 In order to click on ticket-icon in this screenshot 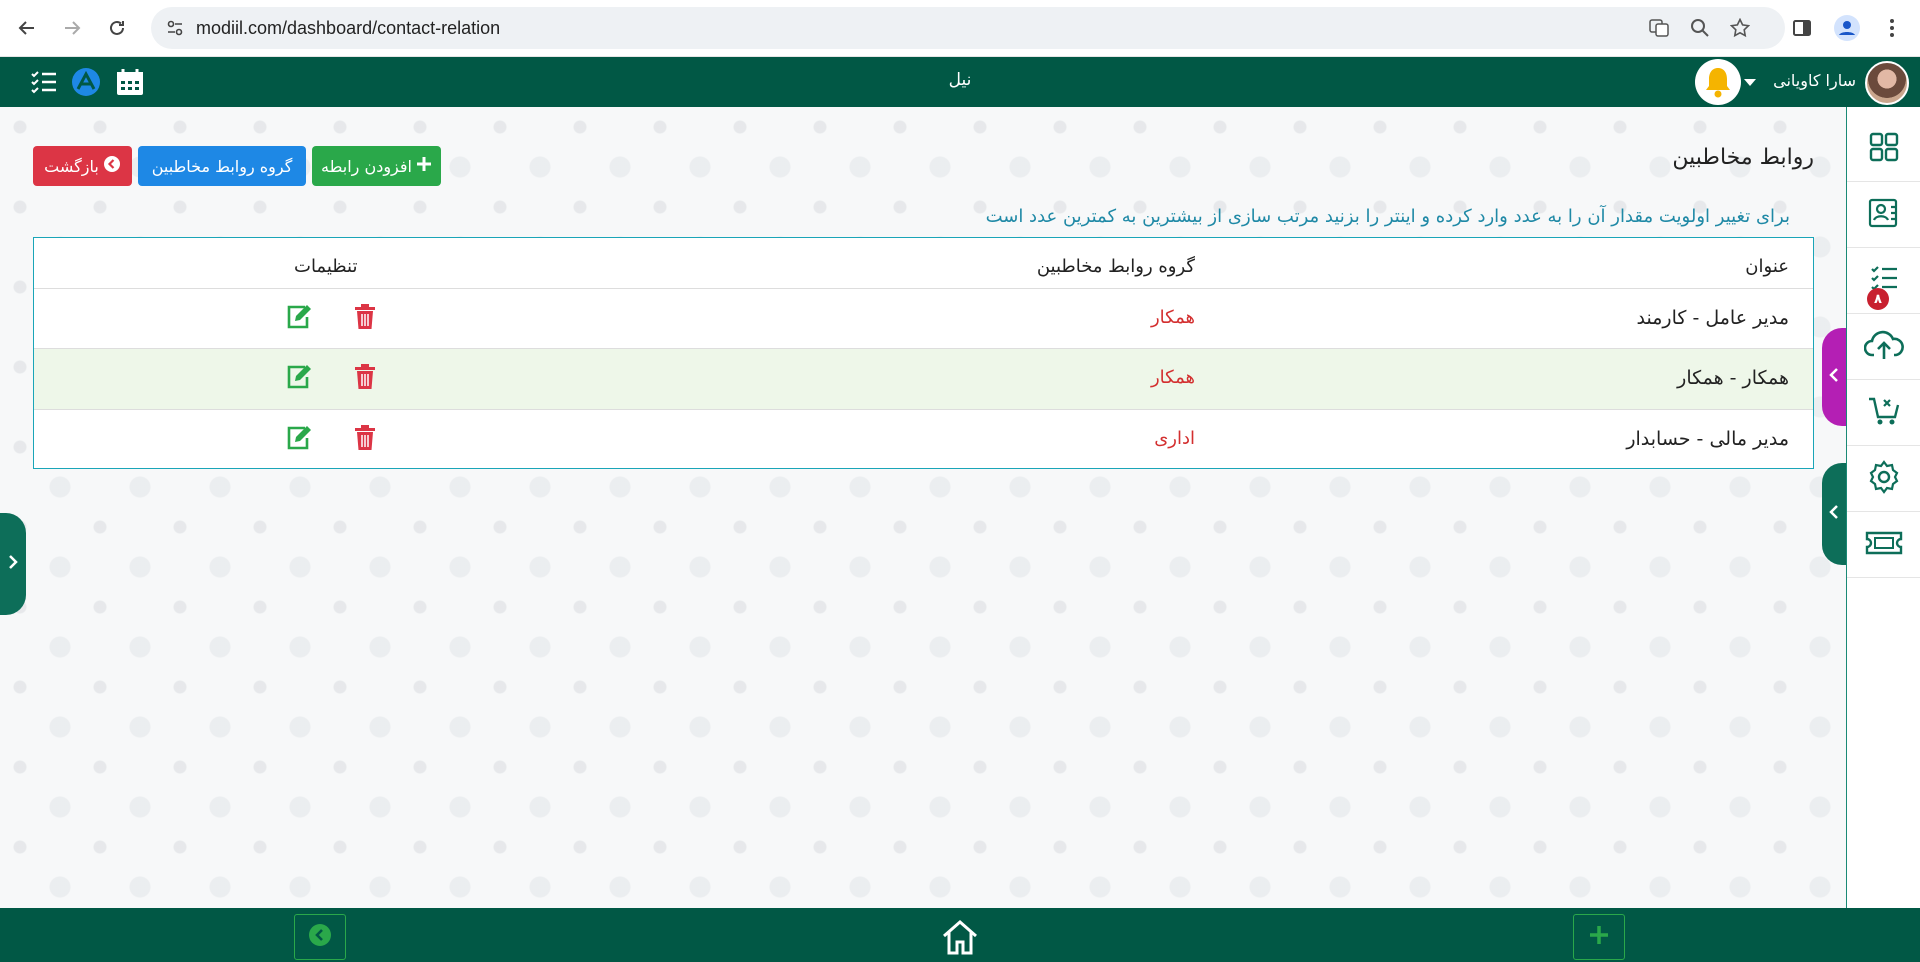, I will do `click(1884, 545)`.